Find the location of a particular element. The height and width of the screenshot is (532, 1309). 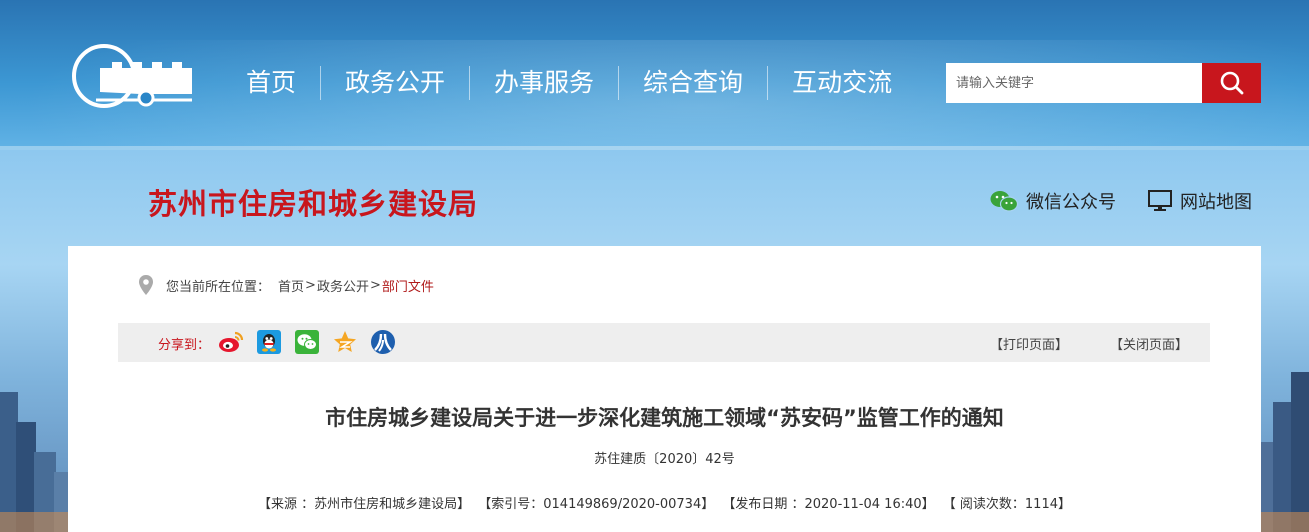

monitor-icon is located at coordinates (1160, 200).